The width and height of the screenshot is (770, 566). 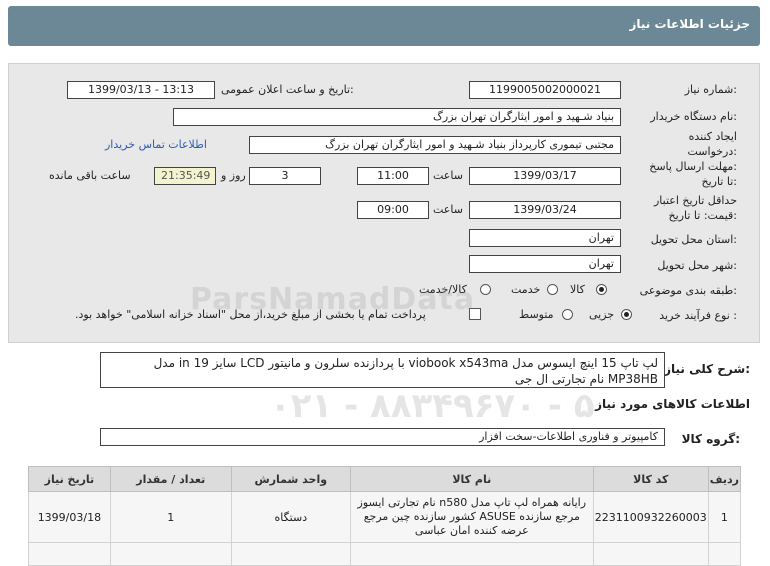 I want to click on category-radio-service, so click(x=552, y=289).